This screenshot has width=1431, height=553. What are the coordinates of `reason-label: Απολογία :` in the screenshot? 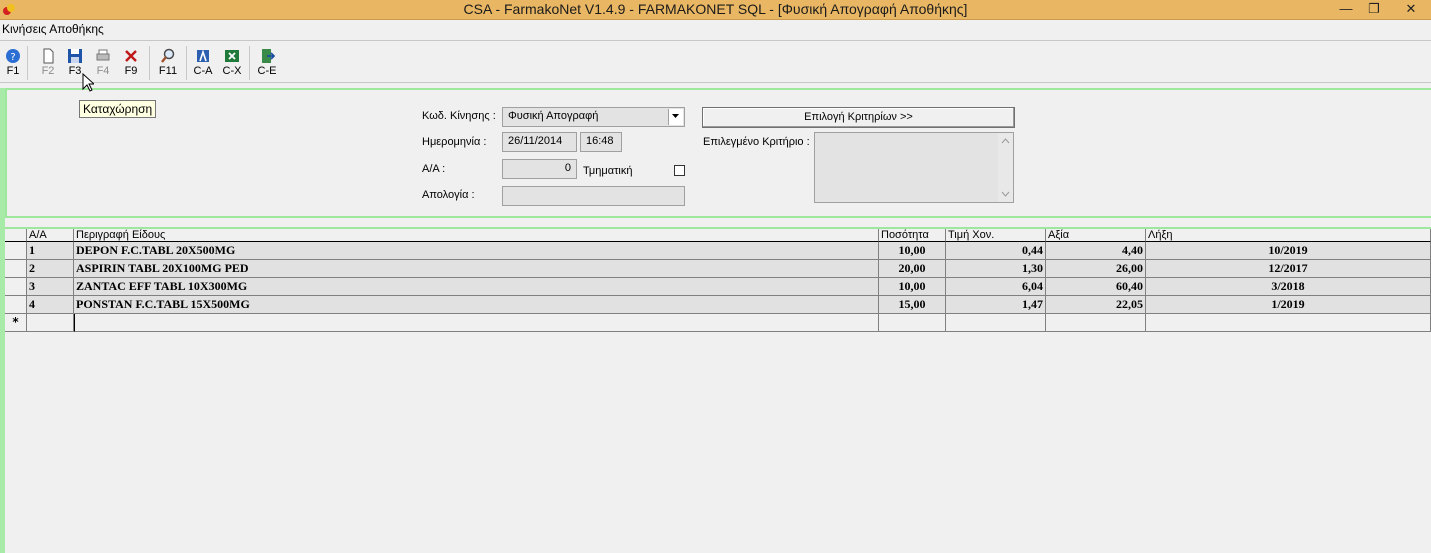 It's located at (448, 195).